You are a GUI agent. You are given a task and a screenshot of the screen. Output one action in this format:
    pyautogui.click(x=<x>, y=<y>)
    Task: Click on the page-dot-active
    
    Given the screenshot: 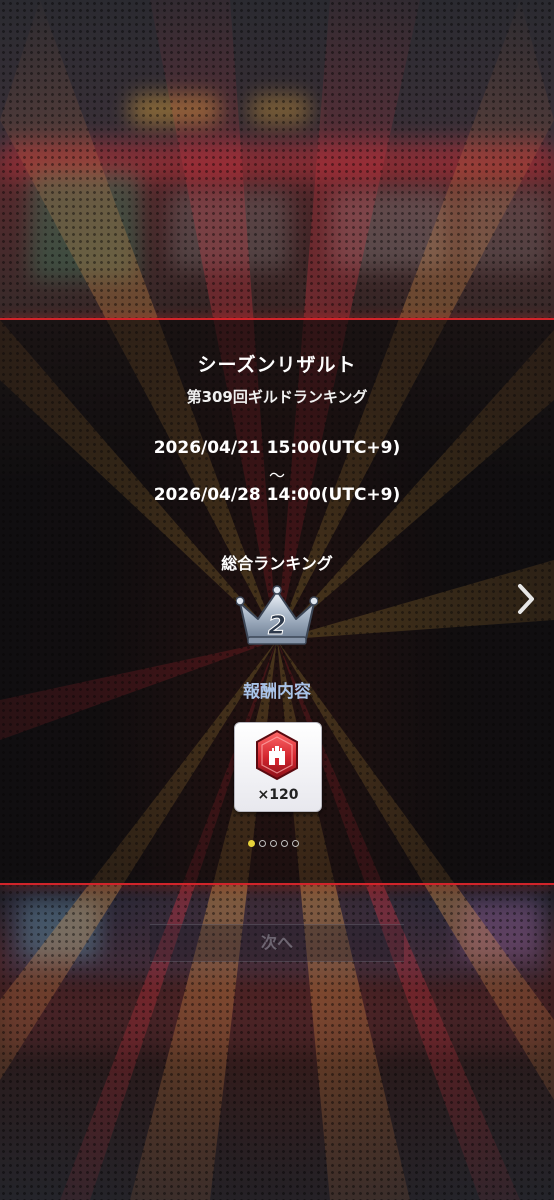 What is the action you would take?
    pyautogui.click(x=251, y=843)
    